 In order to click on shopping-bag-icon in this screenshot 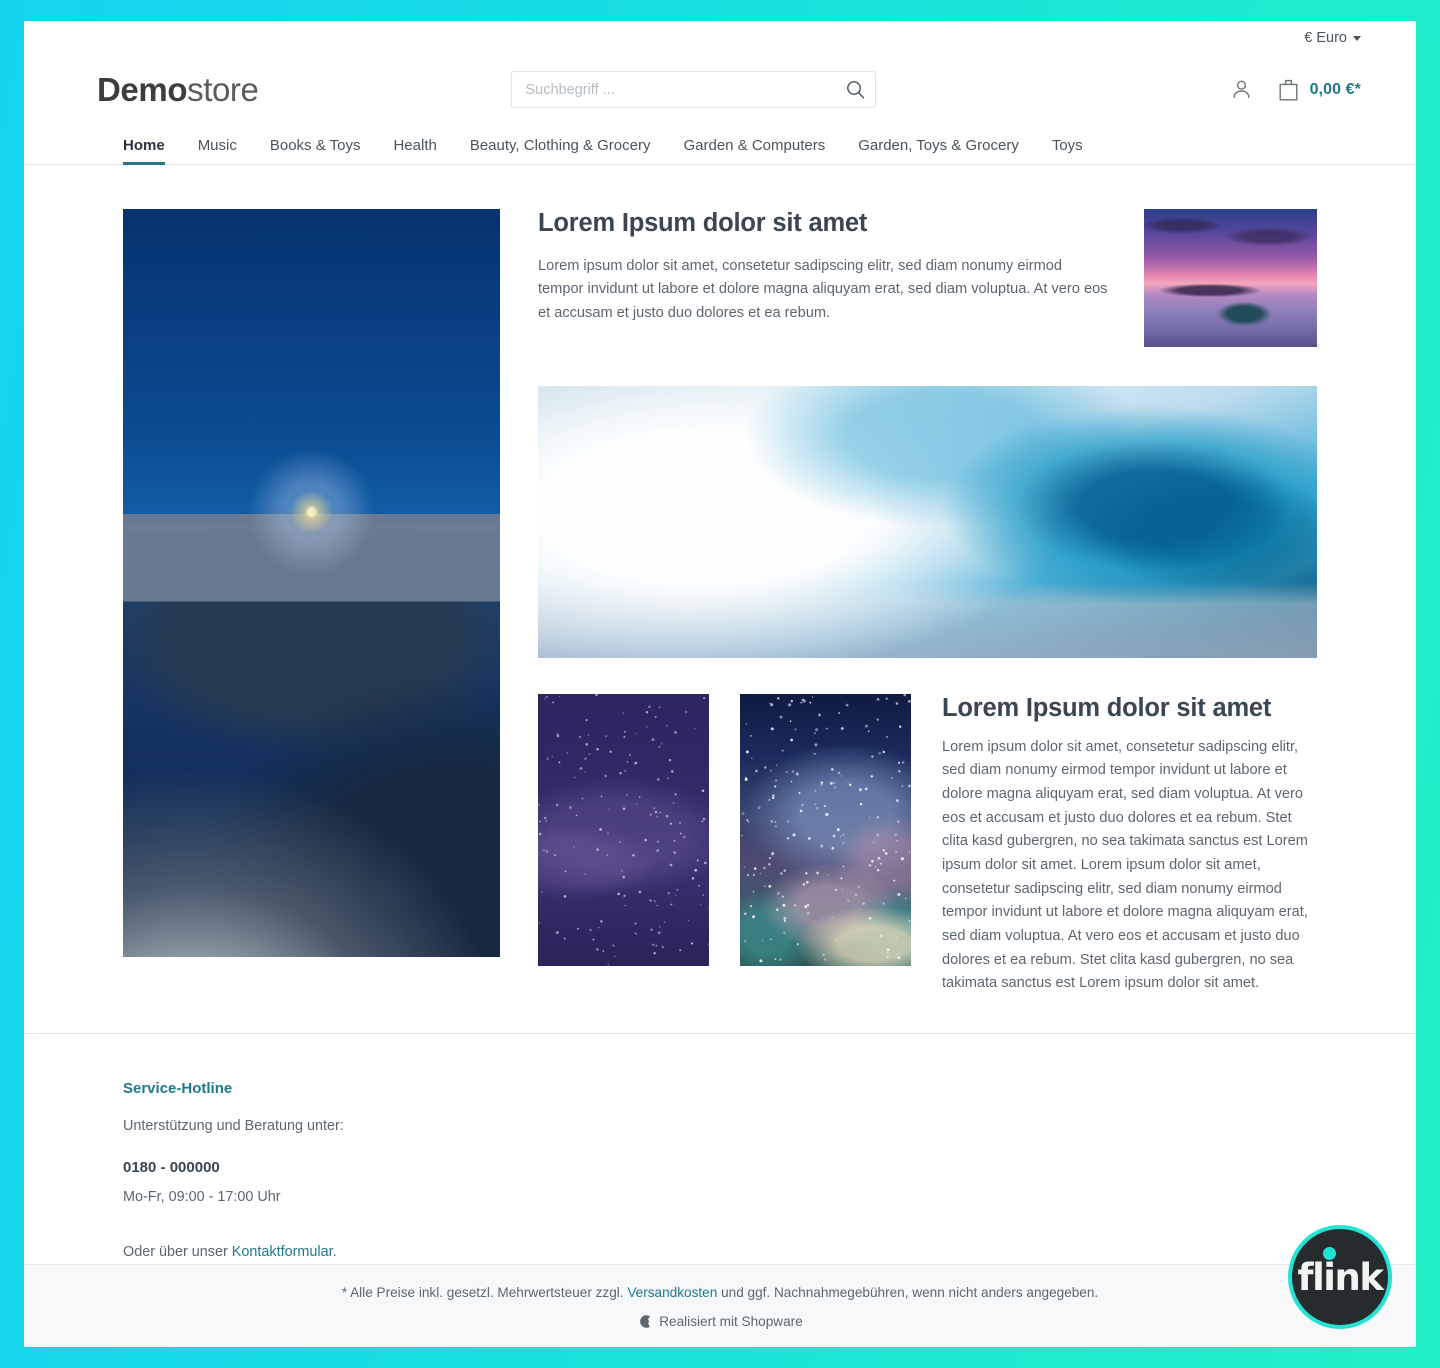, I will do `click(1288, 90)`.